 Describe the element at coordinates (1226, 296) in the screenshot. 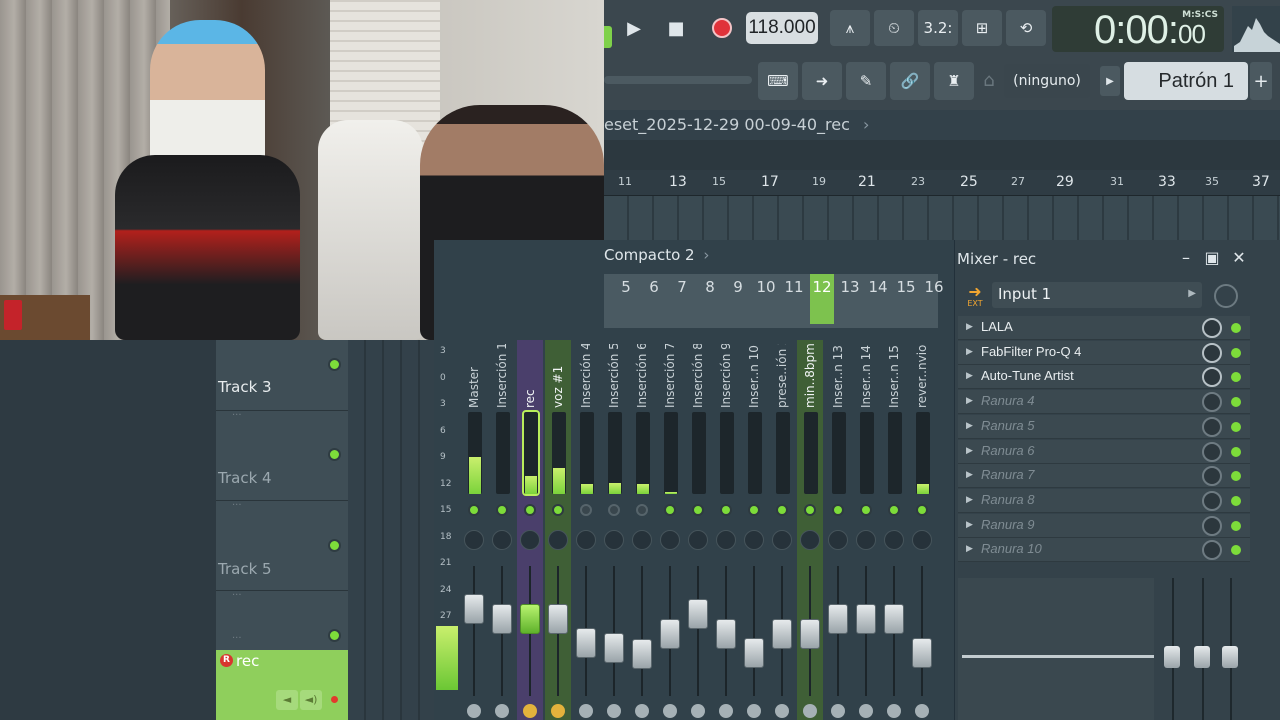

I see `latency-clock-icon` at that location.